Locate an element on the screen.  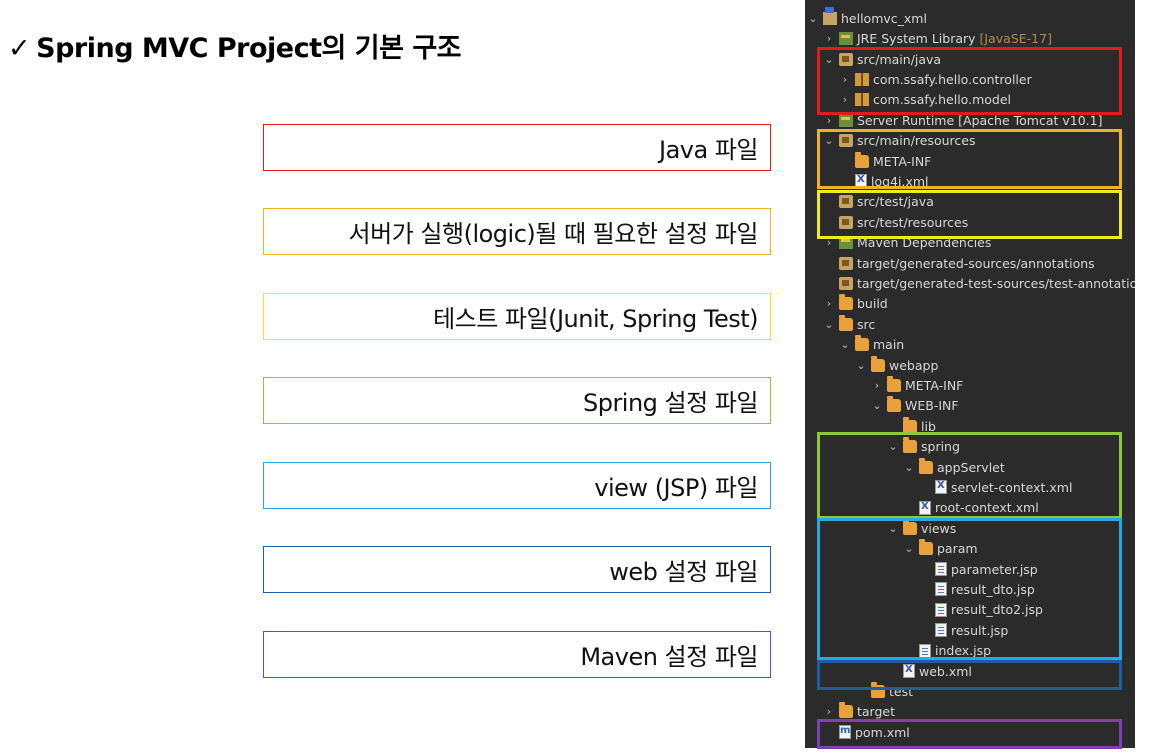
tree-item: ⌄ WEB-INF is located at coordinates (915, 406).